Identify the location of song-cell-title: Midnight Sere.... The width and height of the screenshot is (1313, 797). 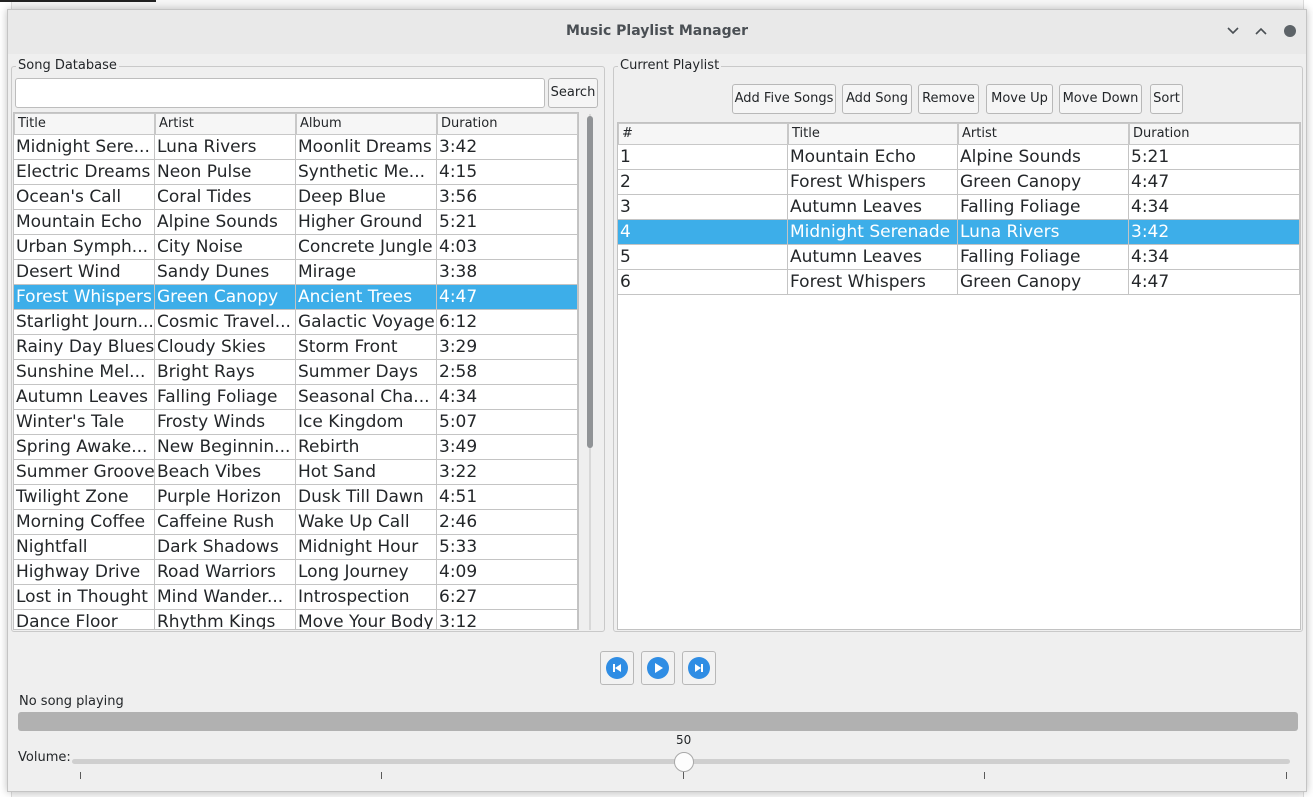
(84, 147).